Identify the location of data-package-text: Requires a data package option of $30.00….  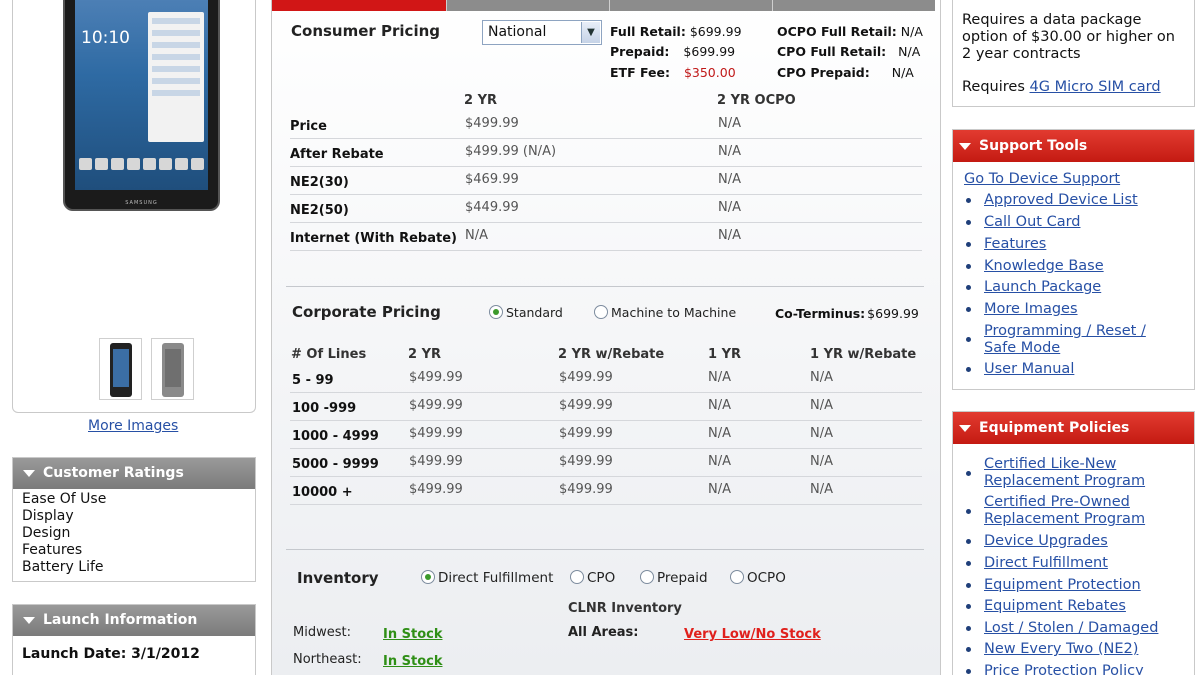
(1068, 37).